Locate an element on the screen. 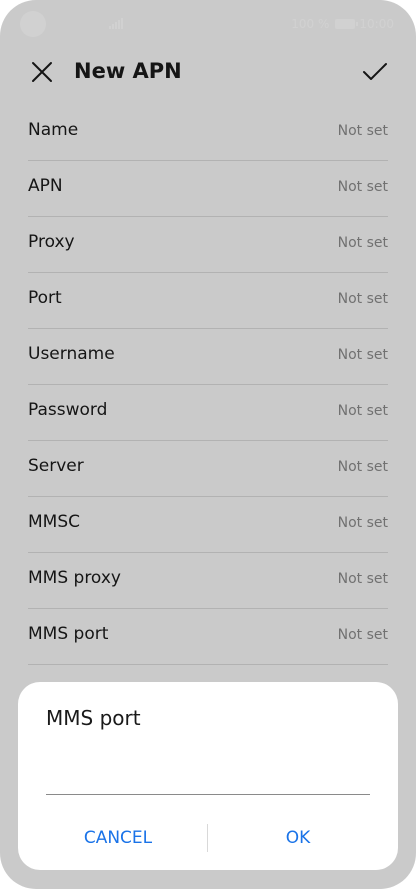 Image resolution: width=416 pixels, height=889 pixels. mms-port-input is located at coordinates (208, 773).